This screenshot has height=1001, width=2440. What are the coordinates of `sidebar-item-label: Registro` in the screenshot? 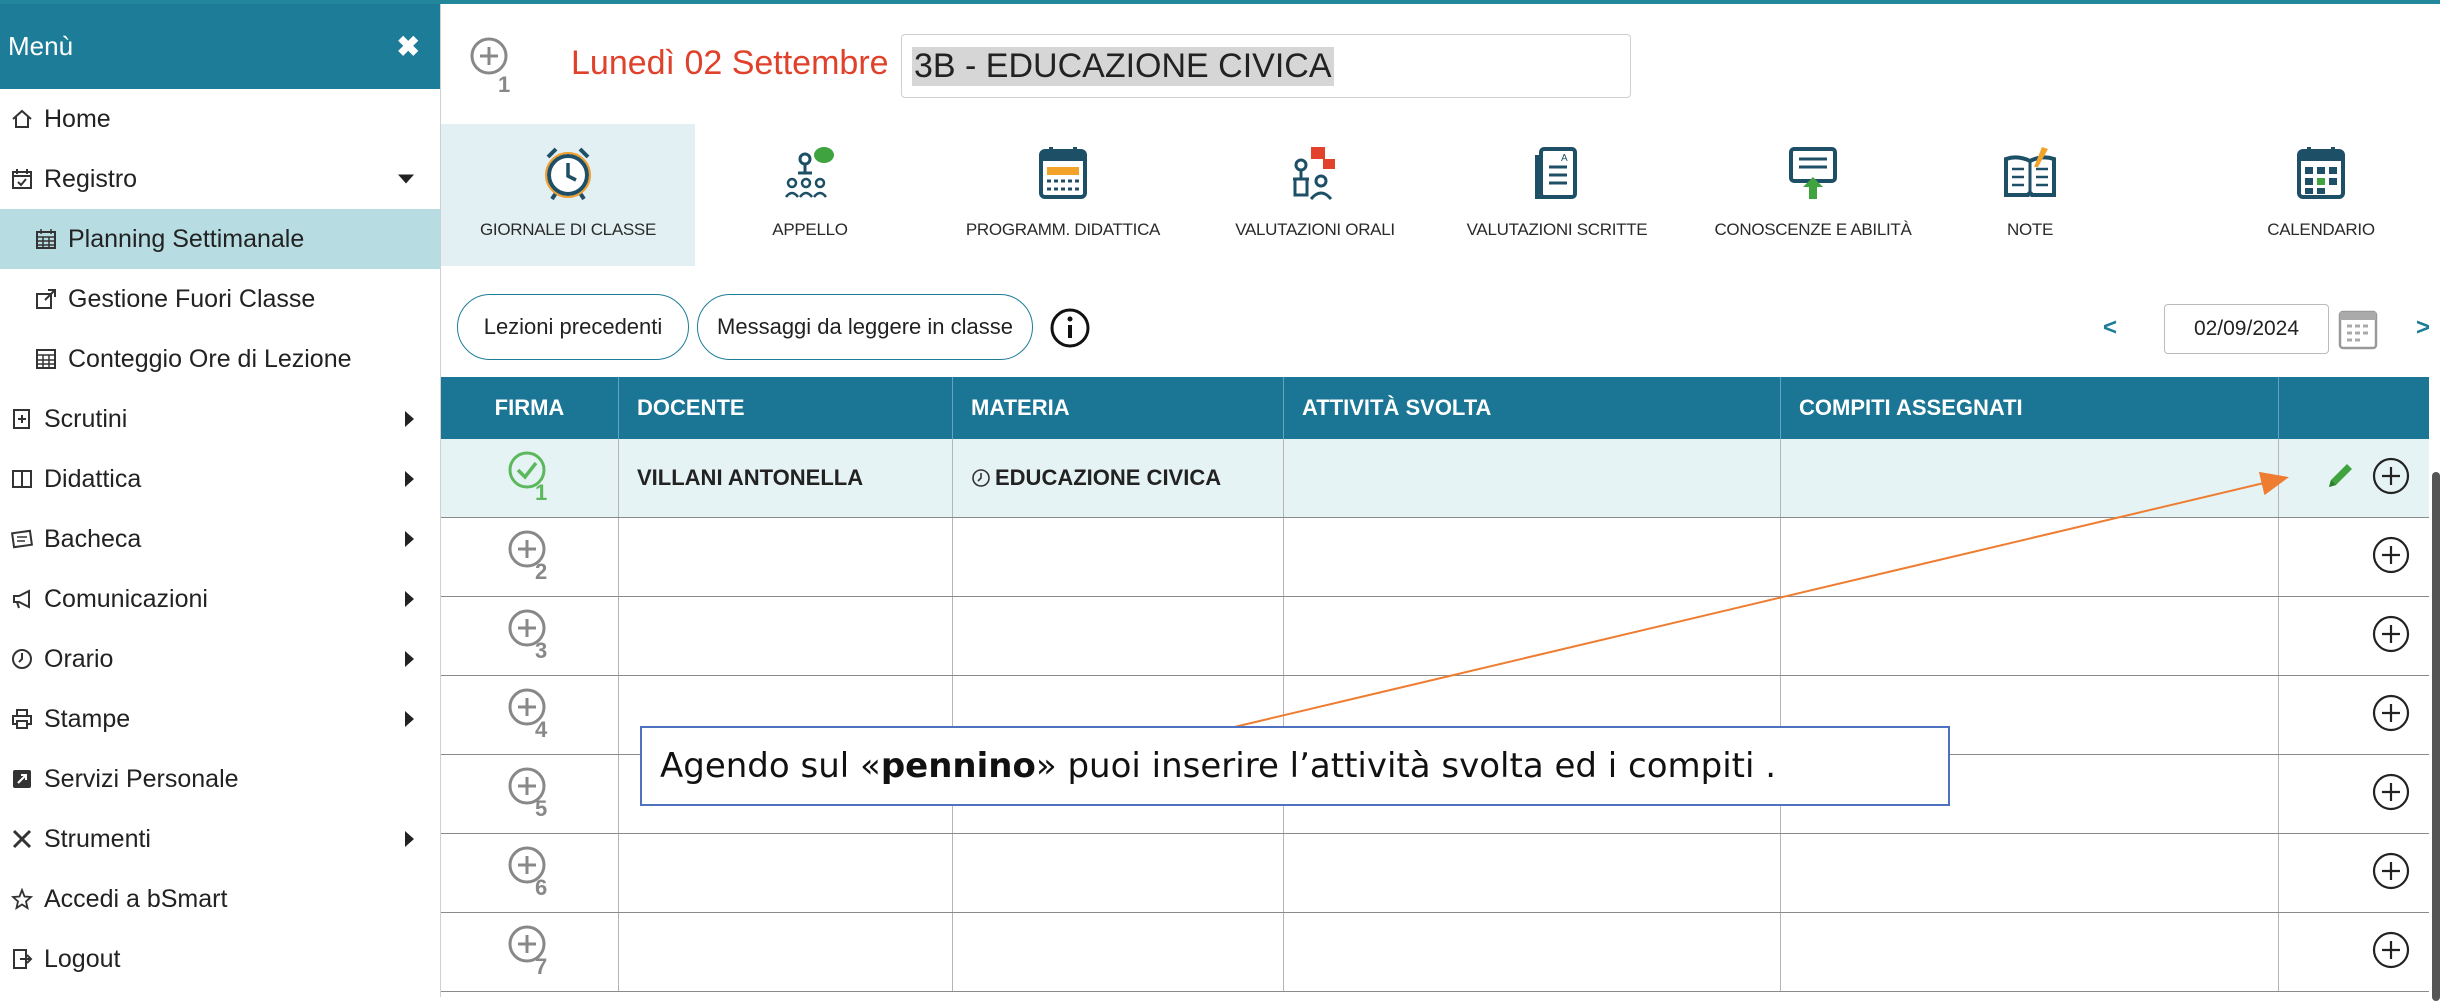 It's located at (91, 178).